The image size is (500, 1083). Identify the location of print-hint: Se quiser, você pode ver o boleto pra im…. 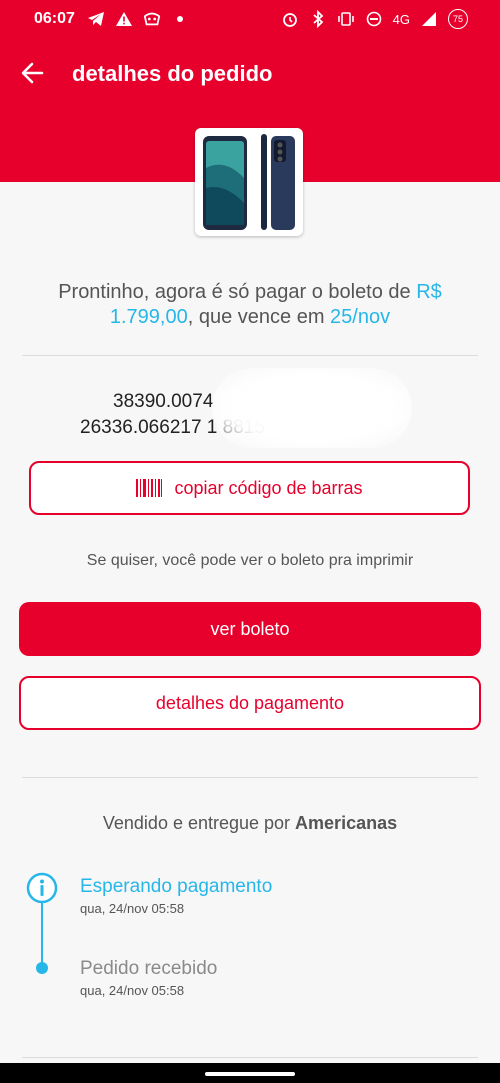
(250, 560).